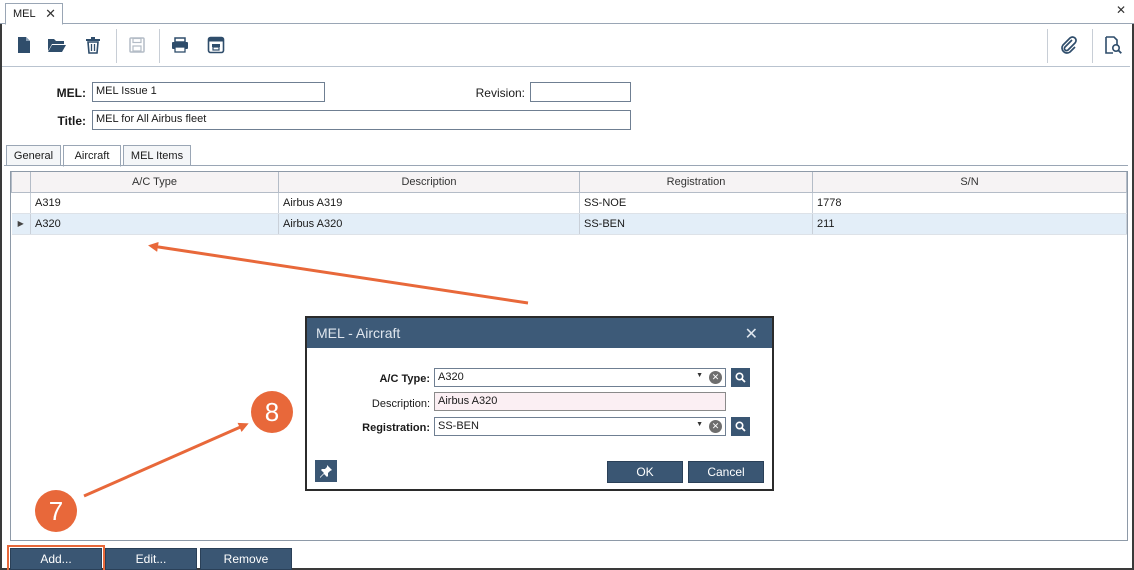  I want to click on document-tab-mel: MEL ✕, so click(34, 14).